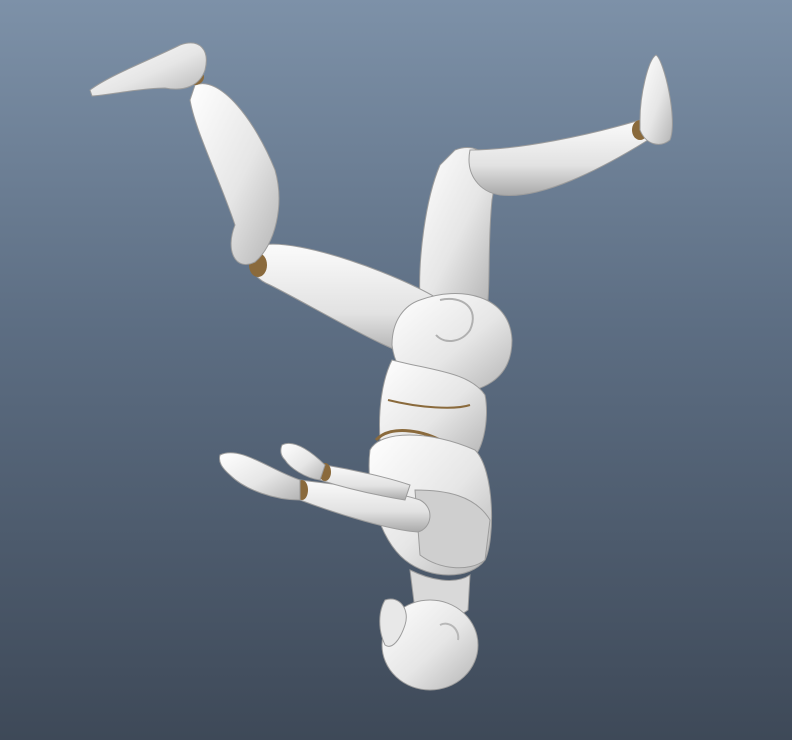  Describe the element at coordinates (656, 99) in the screenshot. I see `right-foot` at that location.